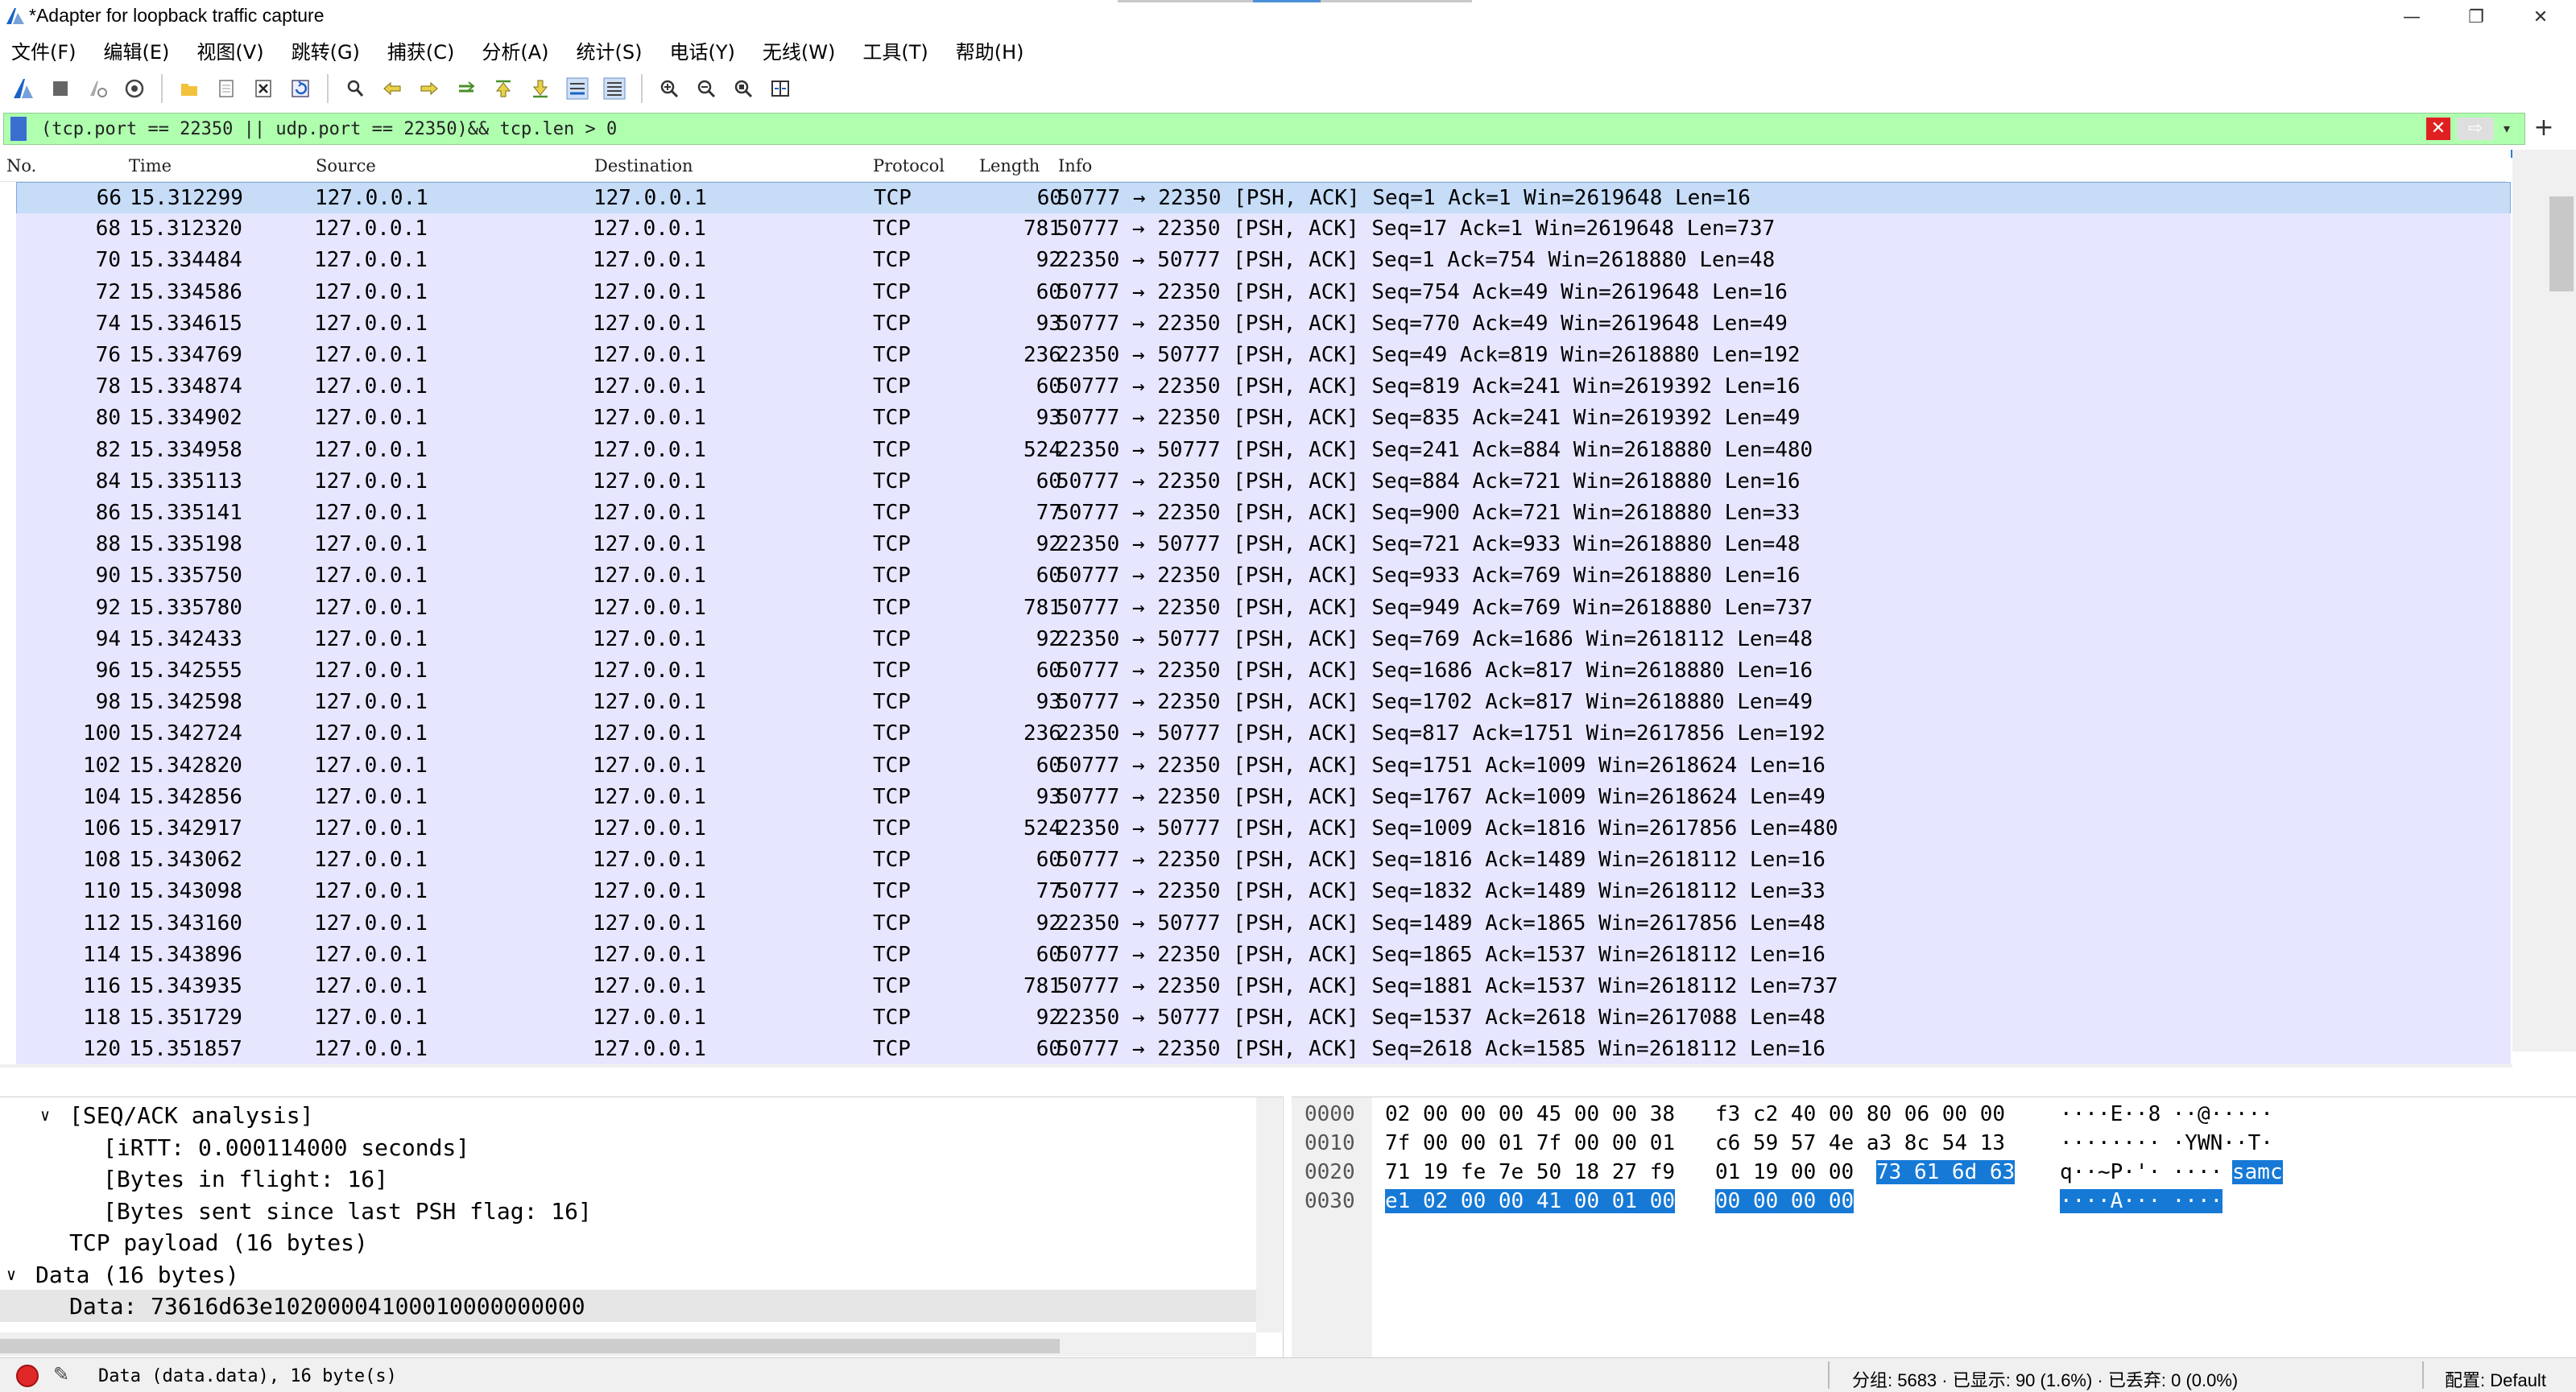 The width and height of the screenshot is (2576, 1392). I want to click on detail-tree-item: [Bytes sent since last PSH flag: 16], so click(628, 1211).